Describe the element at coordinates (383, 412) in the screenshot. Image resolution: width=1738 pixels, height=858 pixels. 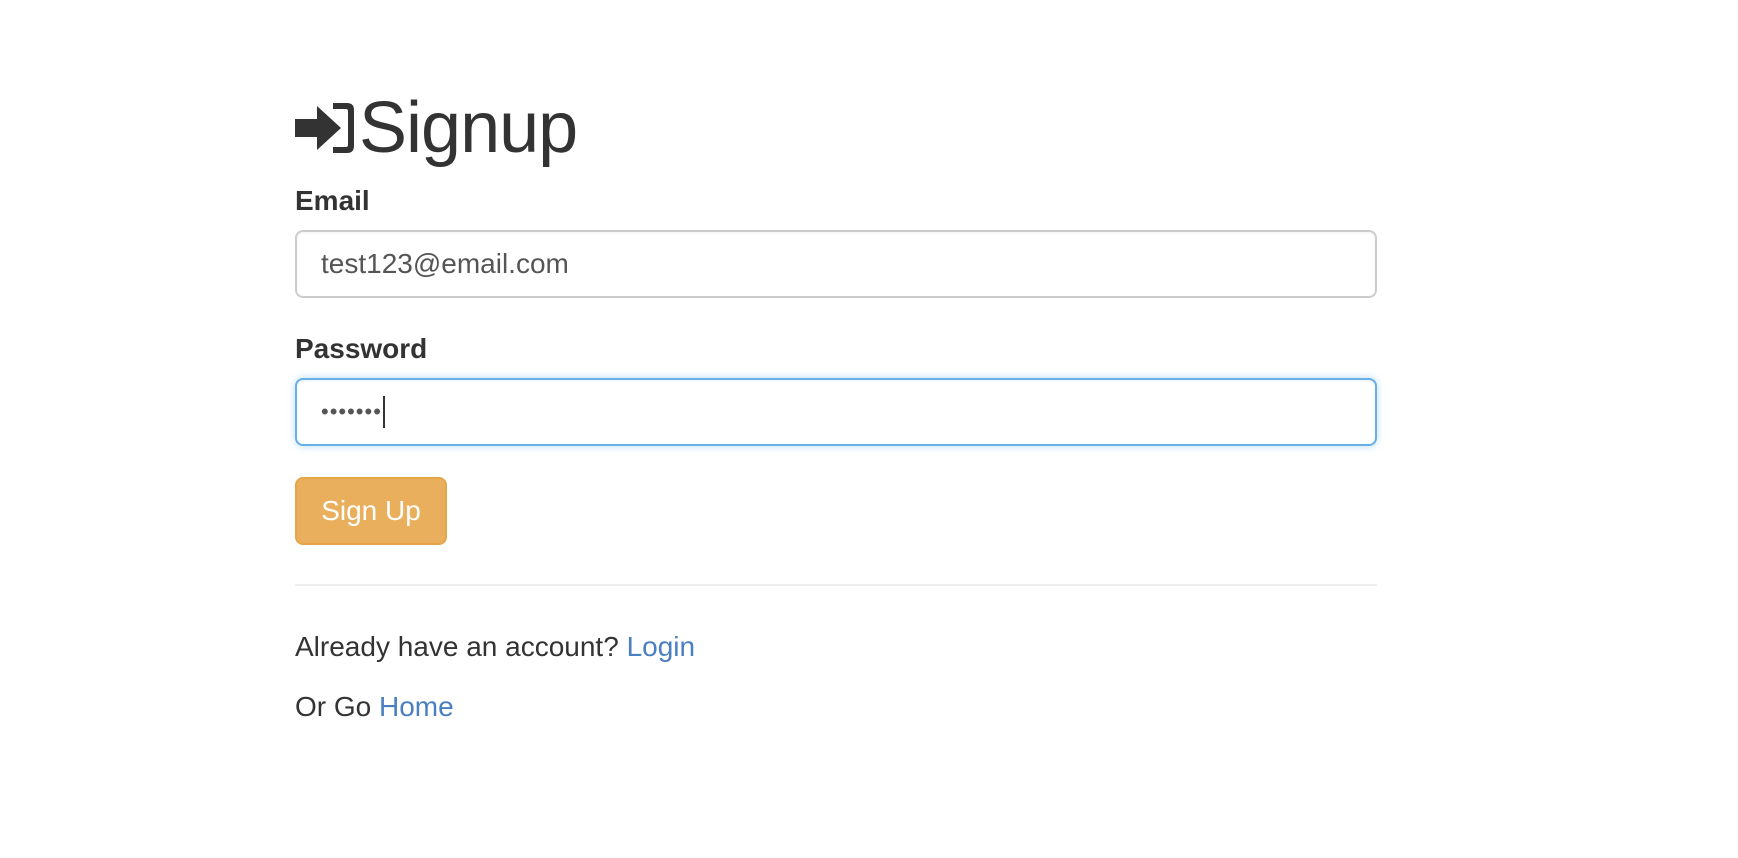
I see `text-caret` at that location.